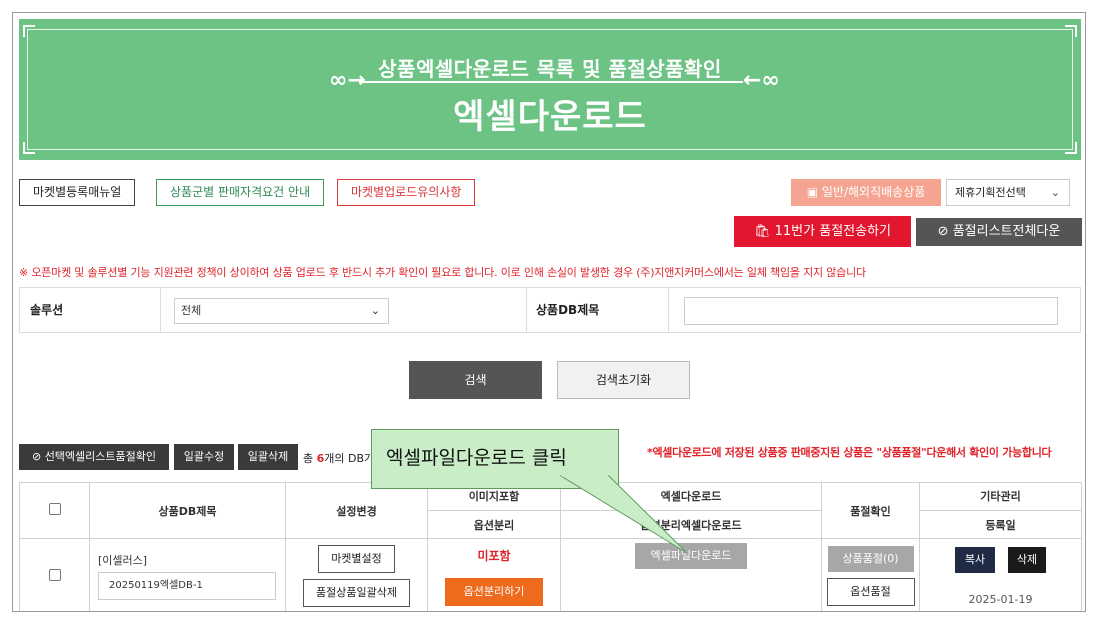 The image size is (1095, 630). Describe the element at coordinates (475, 380) in the screenshot. I see `search-button: 검색` at that location.